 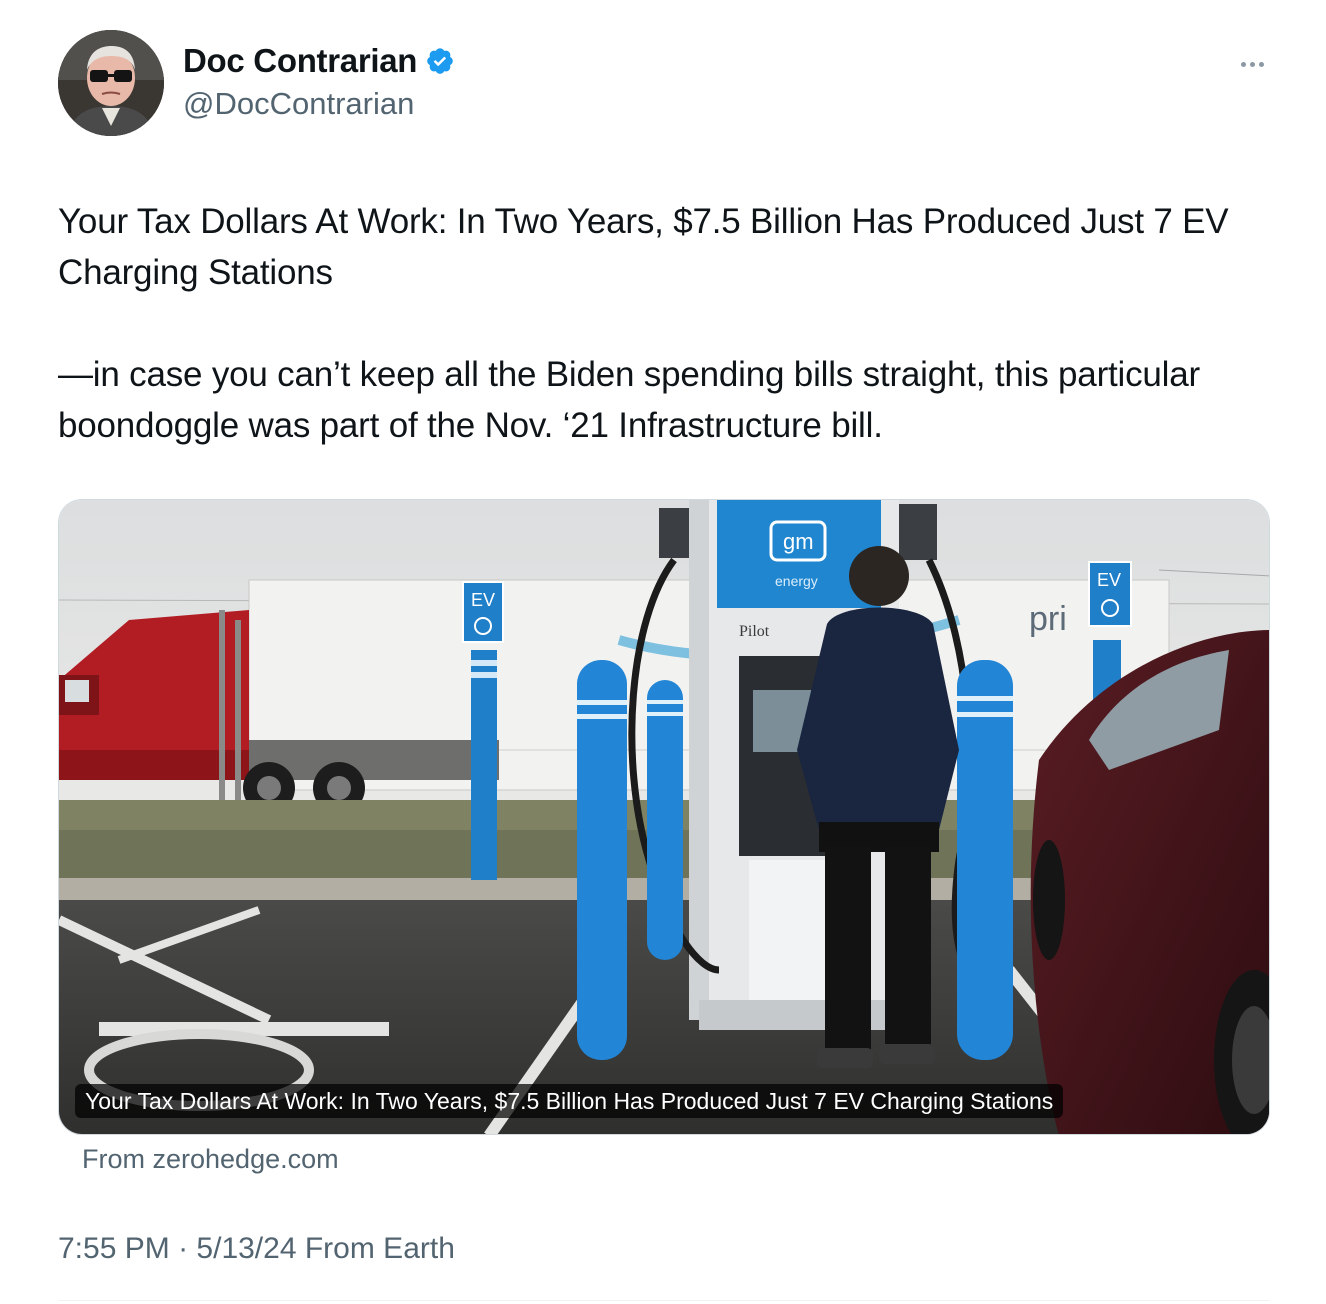 I want to click on tweet-timestamp: 7:55 PM · 5/13/24 From Earth, so click(x=256, y=1249).